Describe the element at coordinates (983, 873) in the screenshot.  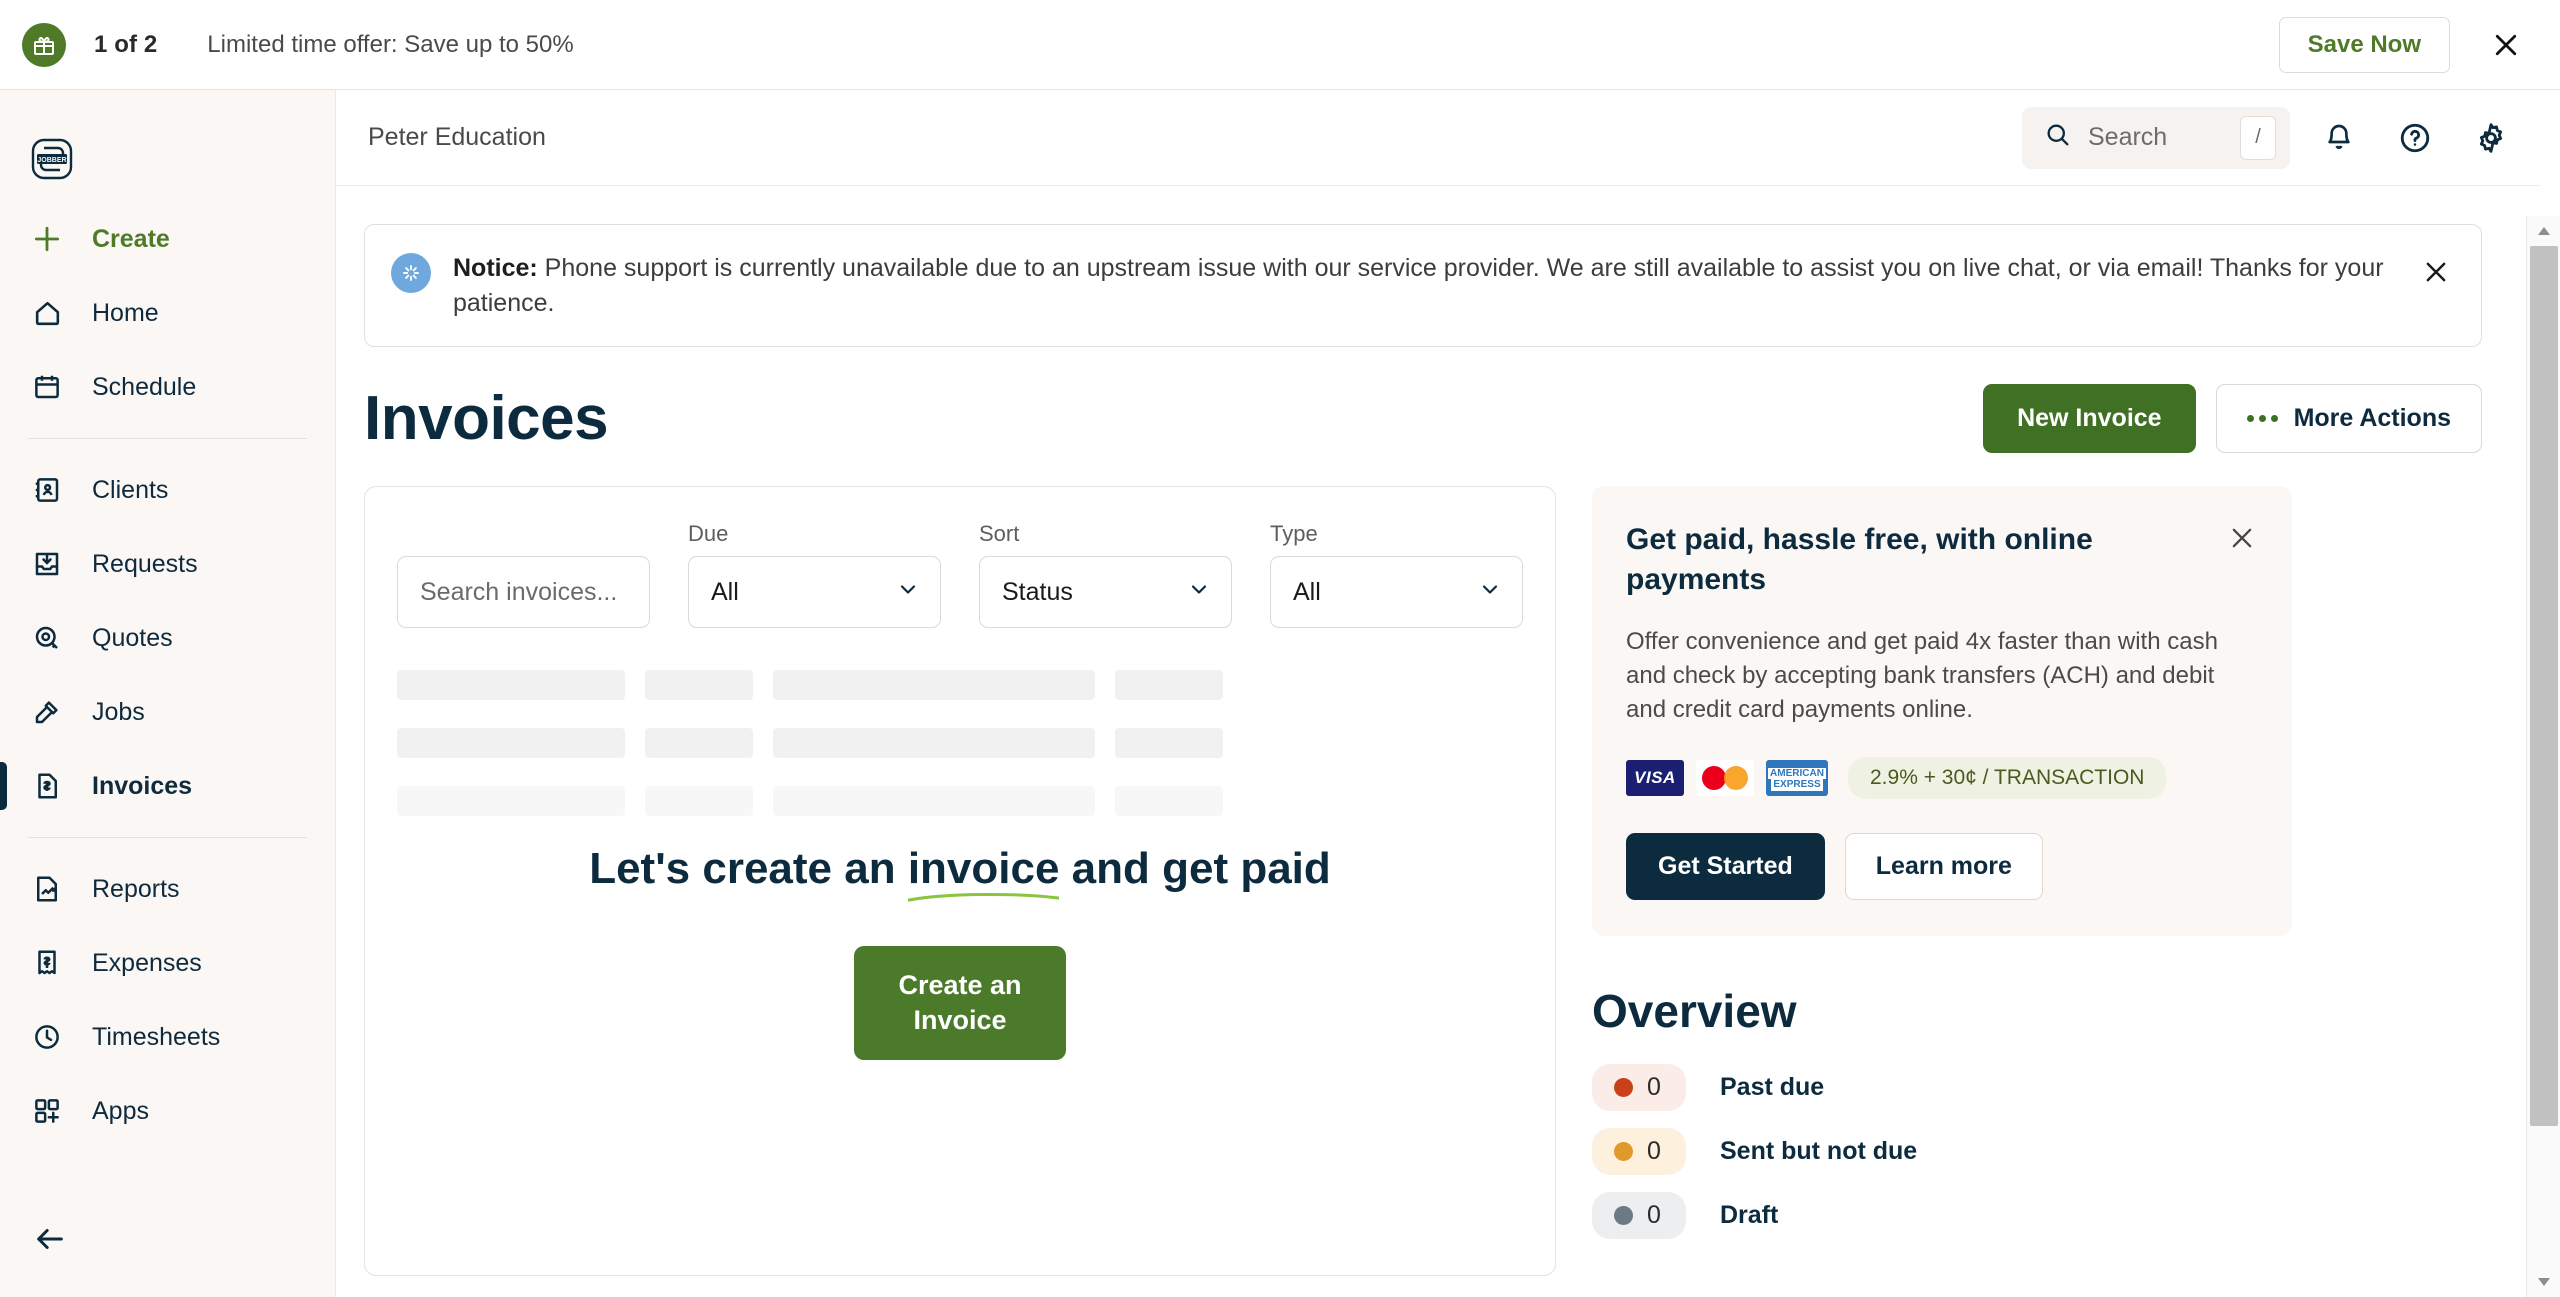
I see `empty-title-highlight-wrap: invoice` at that location.